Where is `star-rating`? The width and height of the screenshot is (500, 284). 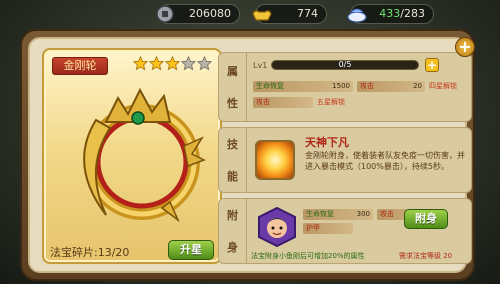
star-rating is located at coordinates (172, 63).